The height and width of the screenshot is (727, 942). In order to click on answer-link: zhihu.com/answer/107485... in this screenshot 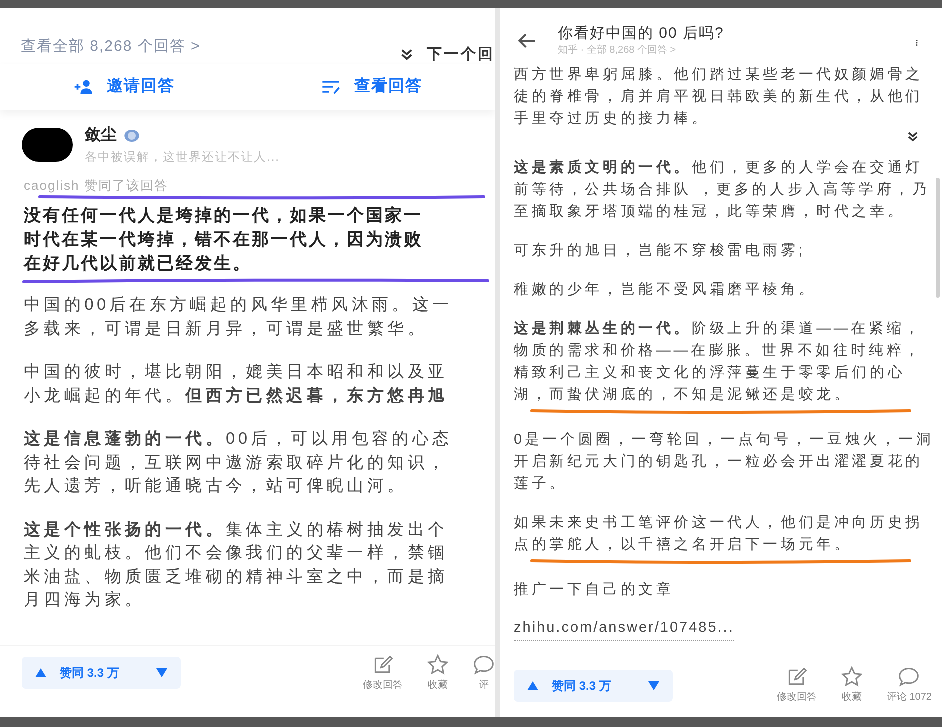, I will do `click(624, 629)`.